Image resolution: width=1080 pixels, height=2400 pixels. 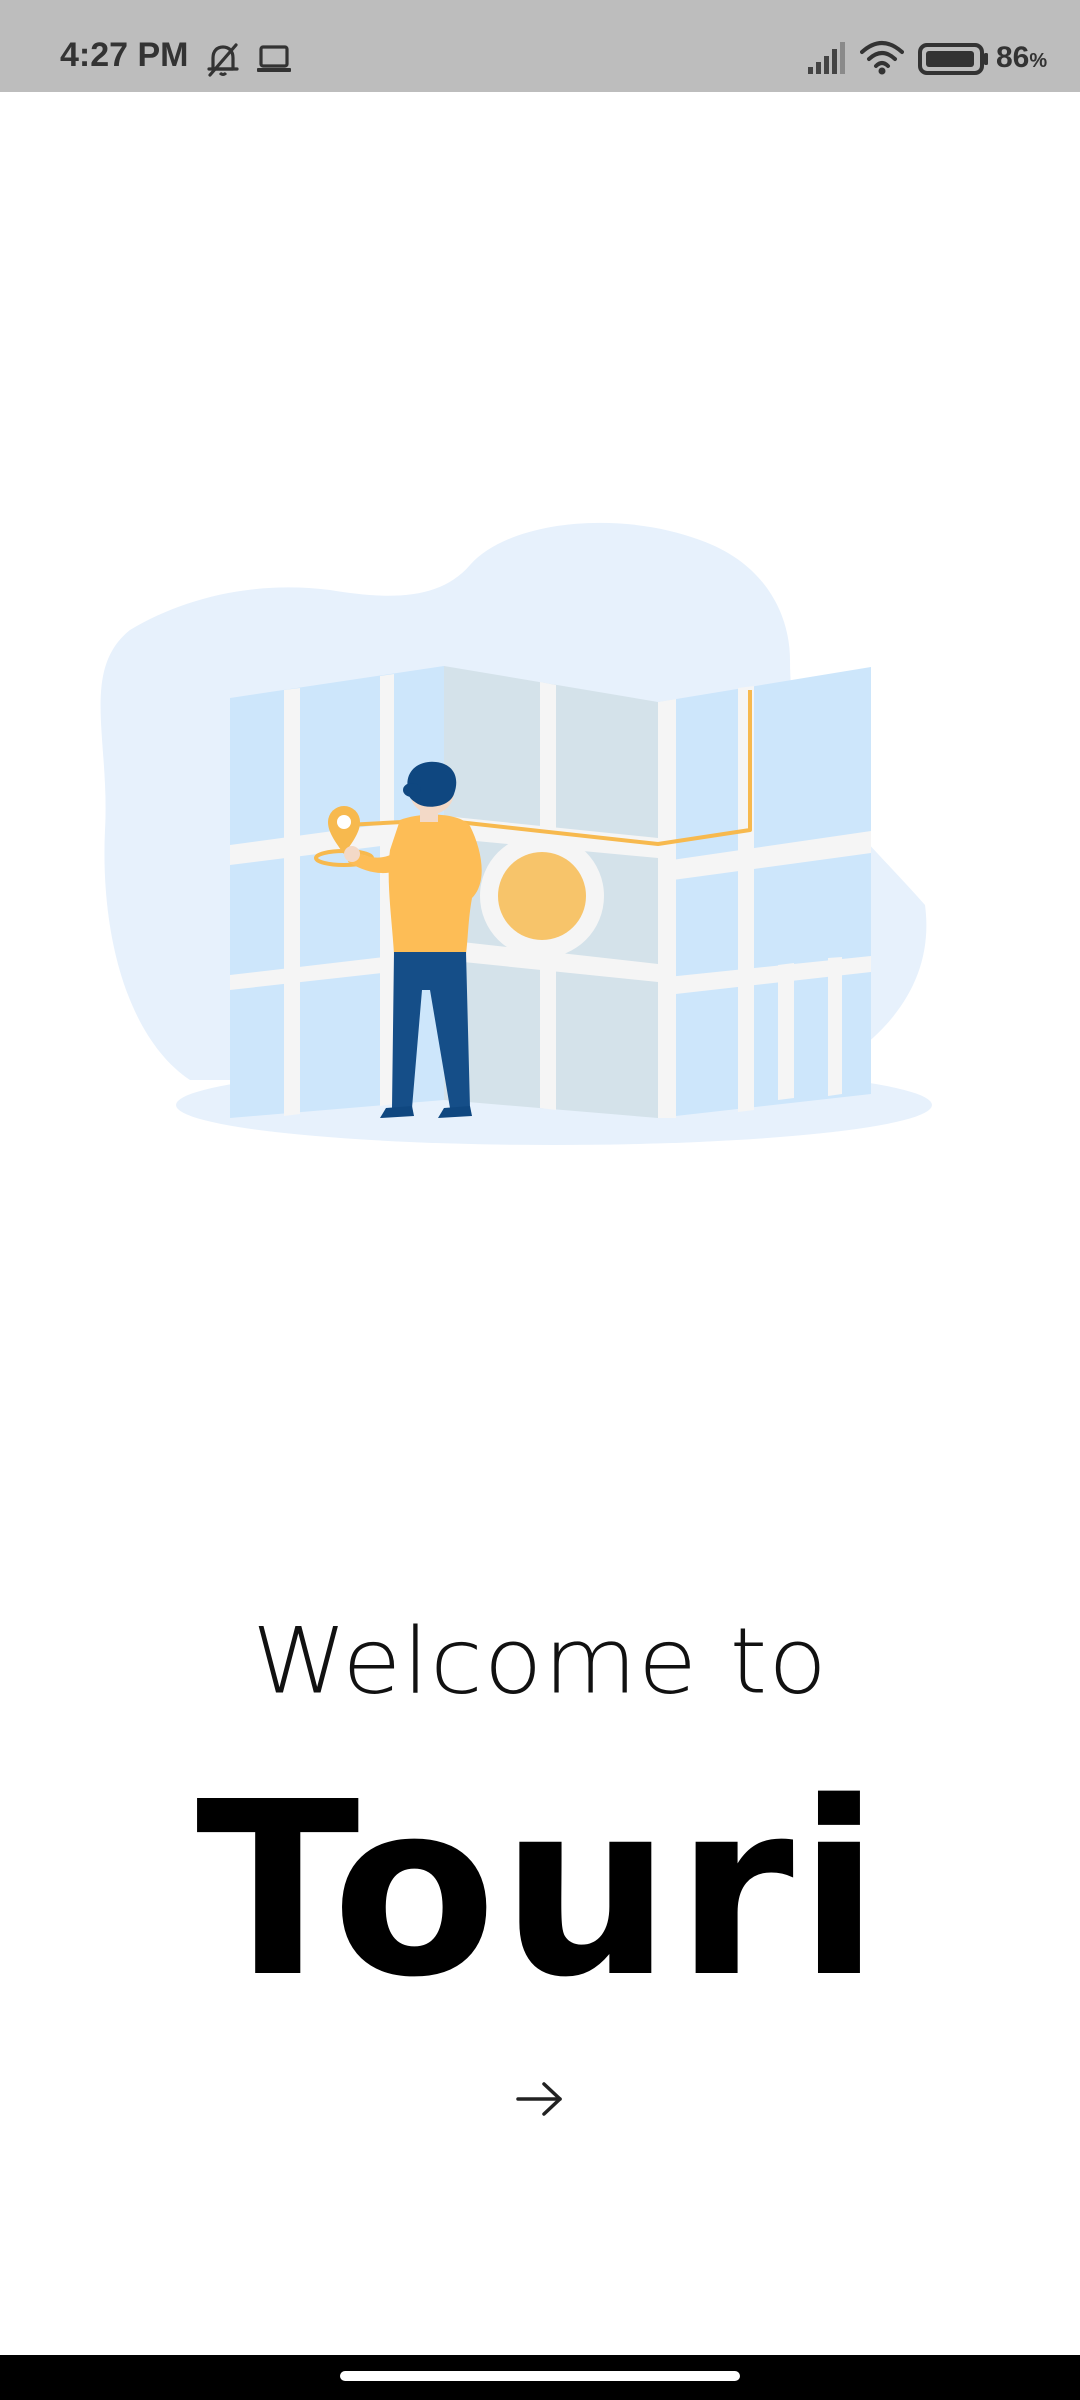 I want to click on laptop-icon, so click(x=274, y=60).